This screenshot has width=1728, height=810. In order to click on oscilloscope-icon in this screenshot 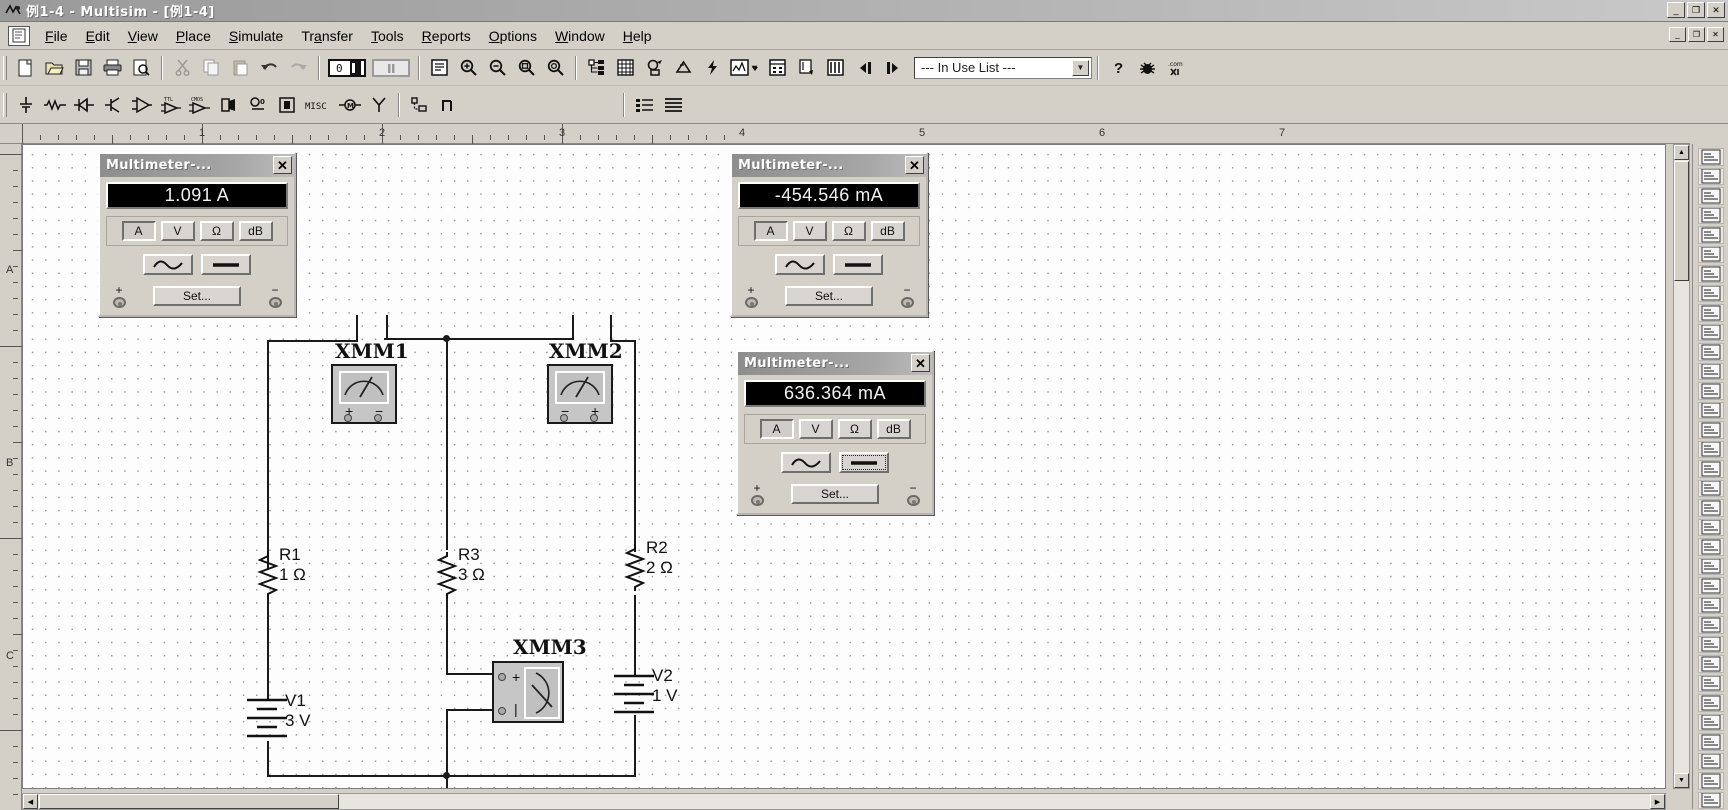, I will do `click(1710, 488)`.